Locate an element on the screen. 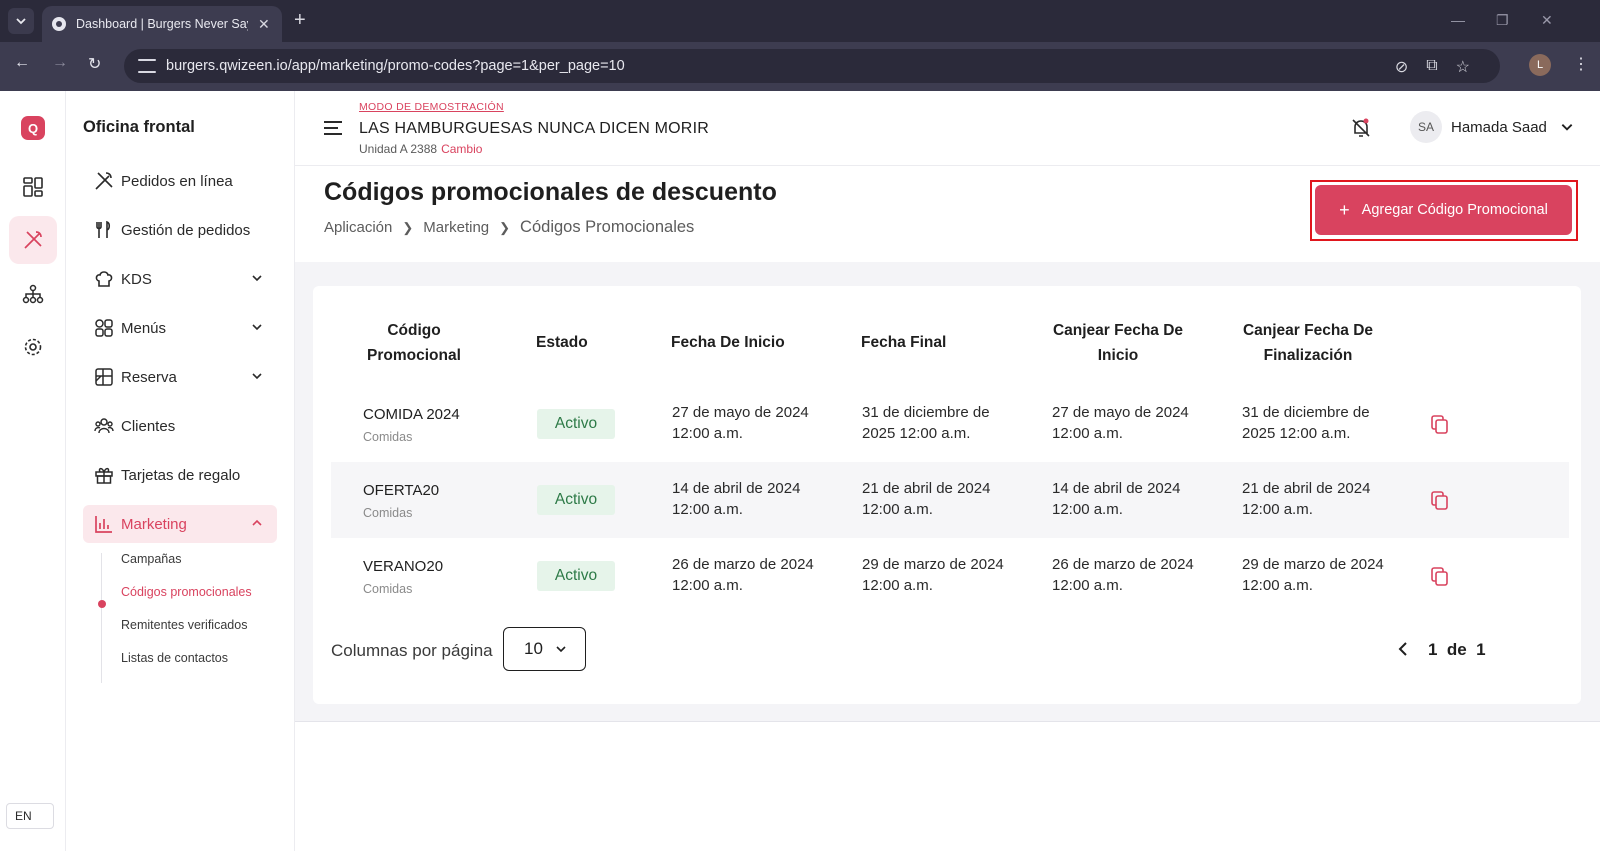 This screenshot has width=1600, height=851. sidebar-item-label: Reserva is located at coordinates (149, 377).